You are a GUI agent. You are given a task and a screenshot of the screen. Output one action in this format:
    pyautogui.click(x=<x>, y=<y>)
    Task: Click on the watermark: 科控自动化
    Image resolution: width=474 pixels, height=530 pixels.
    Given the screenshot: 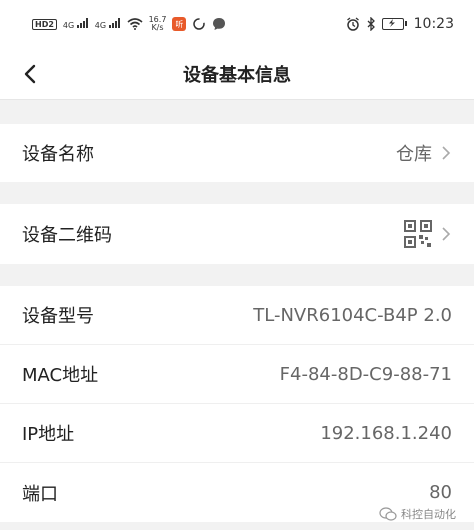 What is the action you would take?
    pyautogui.click(x=417, y=514)
    